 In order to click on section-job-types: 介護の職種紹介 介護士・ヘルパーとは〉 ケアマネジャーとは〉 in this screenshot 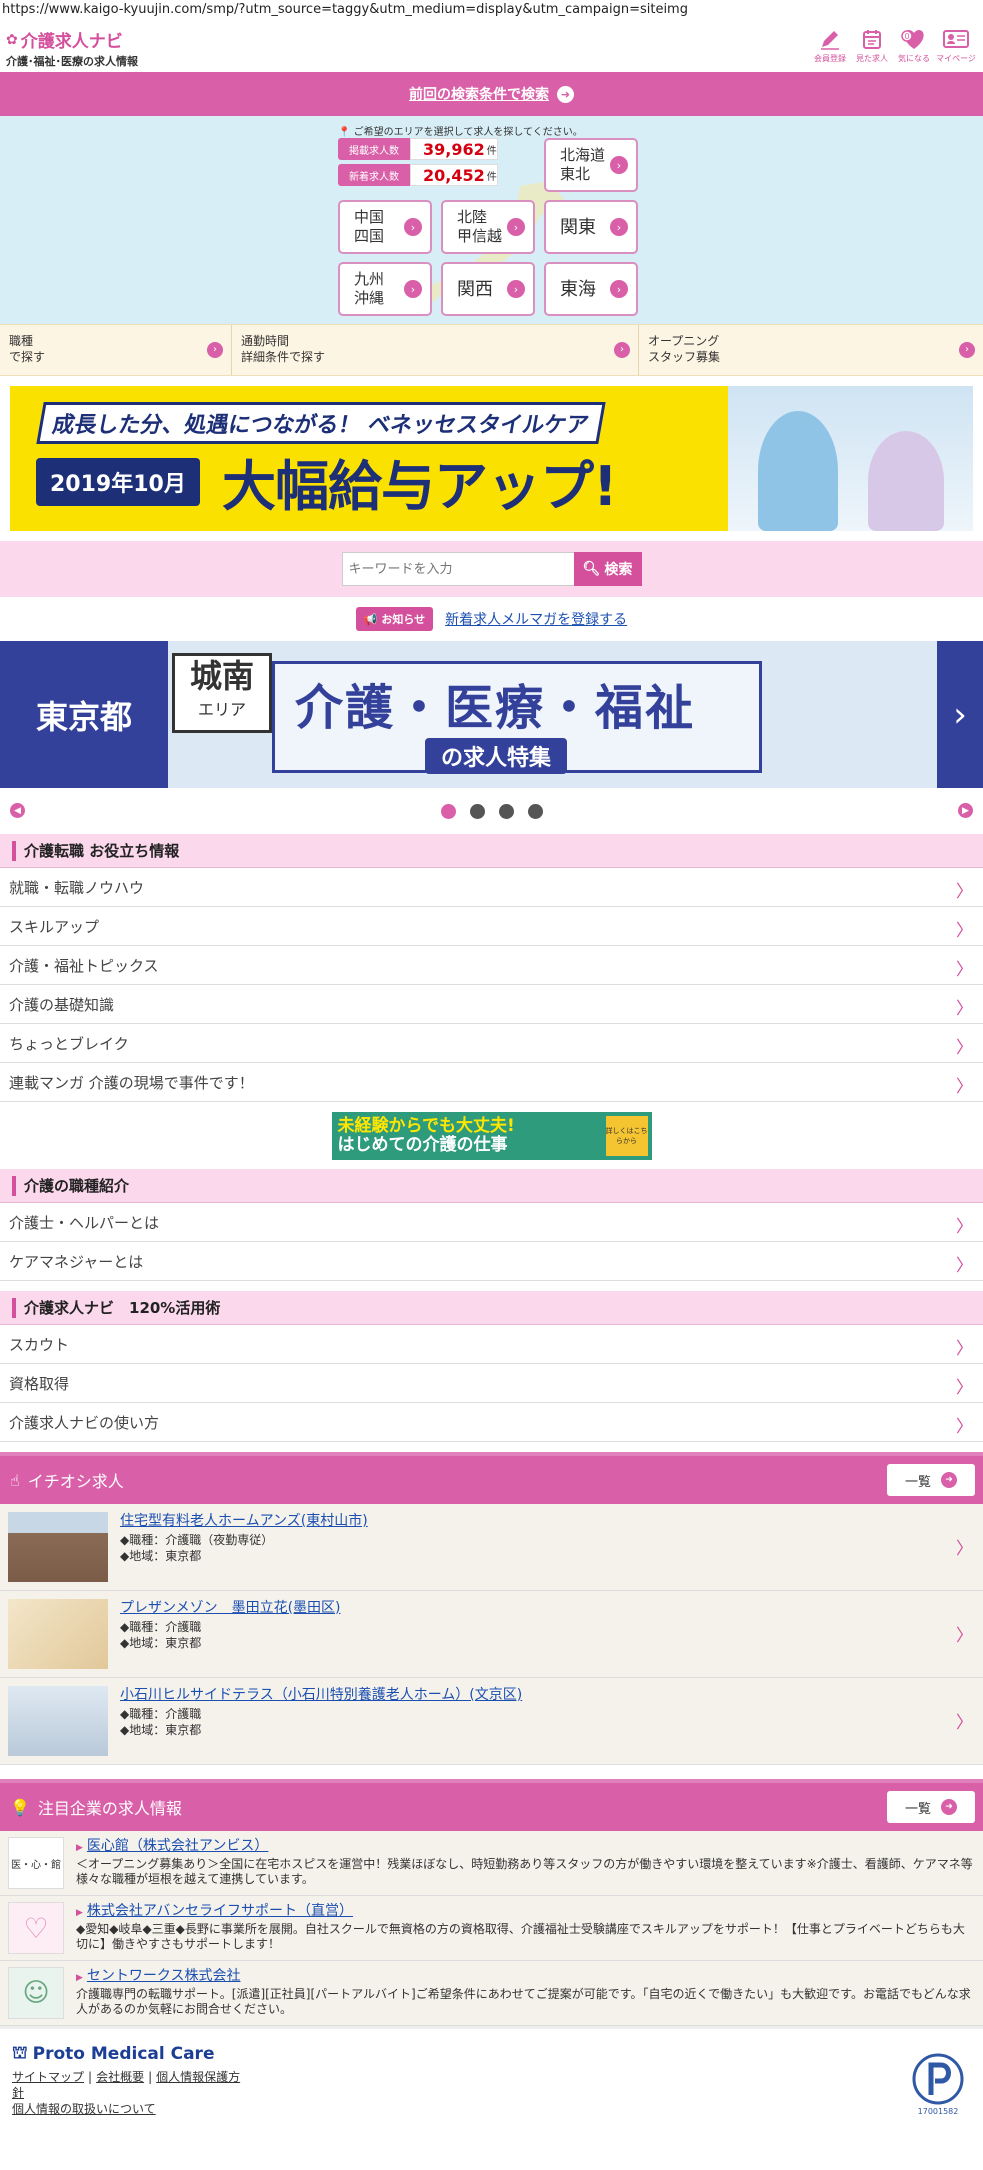, I will do `click(491, 1225)`.